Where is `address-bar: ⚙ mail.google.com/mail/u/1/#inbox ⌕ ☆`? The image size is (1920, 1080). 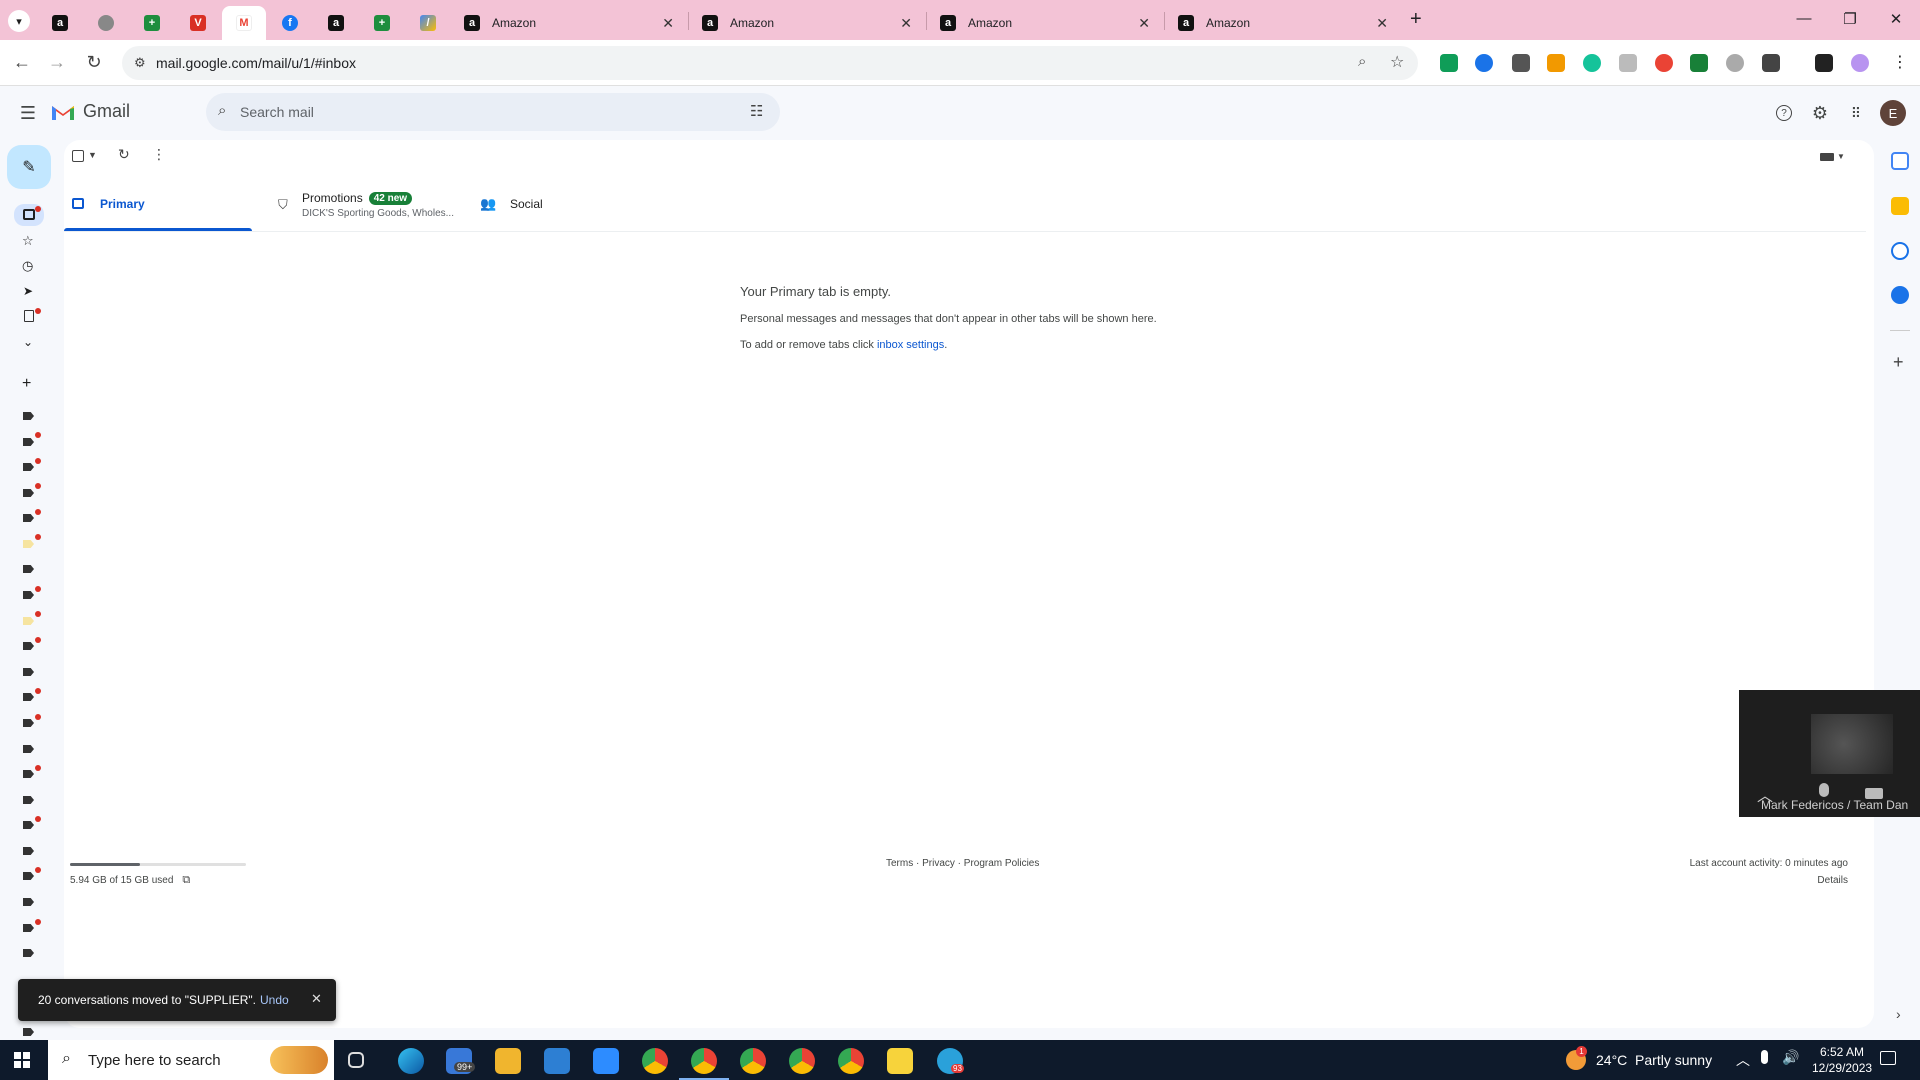 address-bar: ⚙ mail.google.com/mail/u/1/#inbox ⌕ ☆ is located at coordinates (770, 63).